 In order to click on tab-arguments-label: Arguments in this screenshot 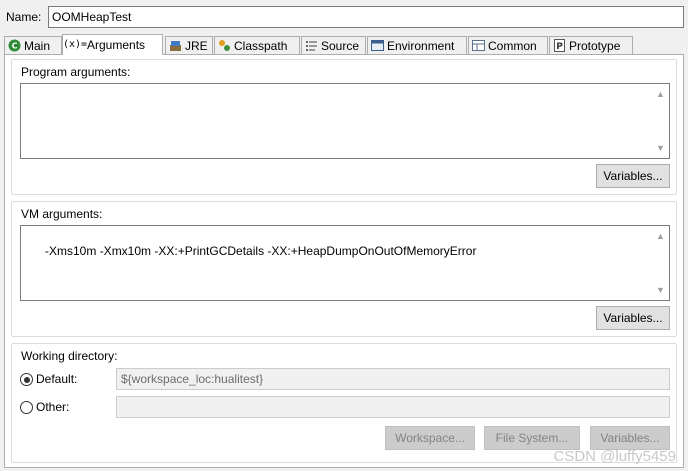, I will do `click(116, 45)`.